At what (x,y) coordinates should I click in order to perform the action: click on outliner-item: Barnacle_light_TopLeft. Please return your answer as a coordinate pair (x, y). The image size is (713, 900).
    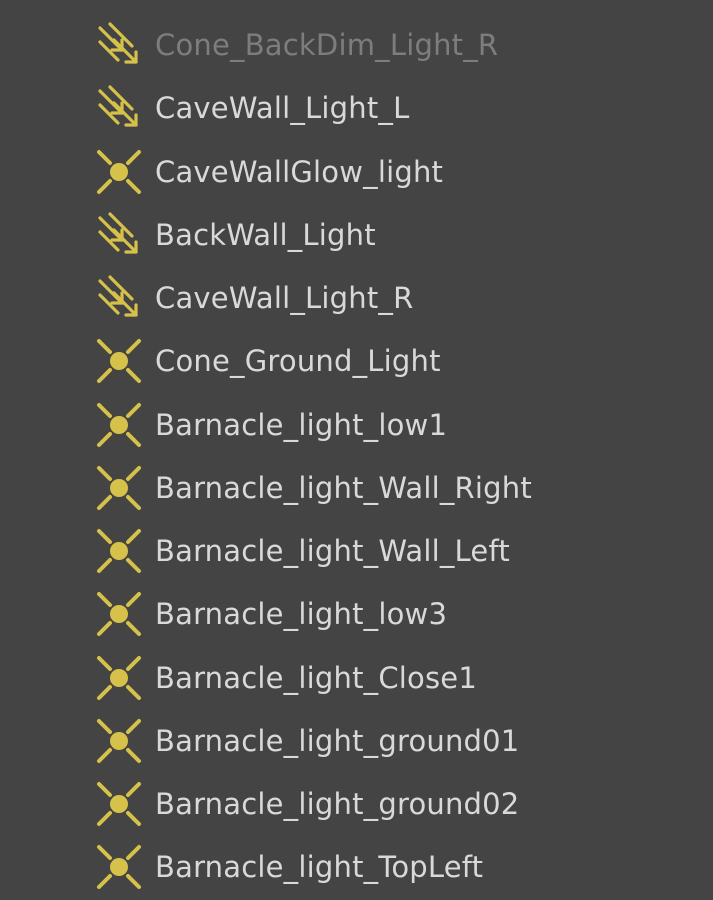
    Looking at the image, I should click on (356, 866).